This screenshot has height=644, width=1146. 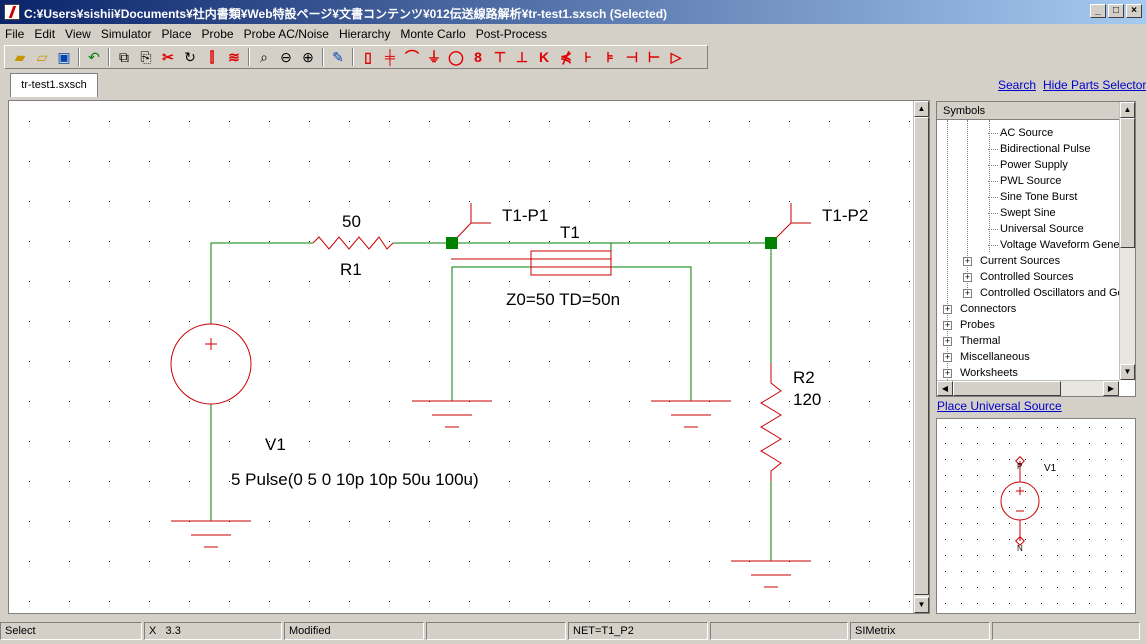 What do you see at coordinates (218, 34) in the screenshot?
I see `menu-probe: Probe` at bounding box center [218, 34].